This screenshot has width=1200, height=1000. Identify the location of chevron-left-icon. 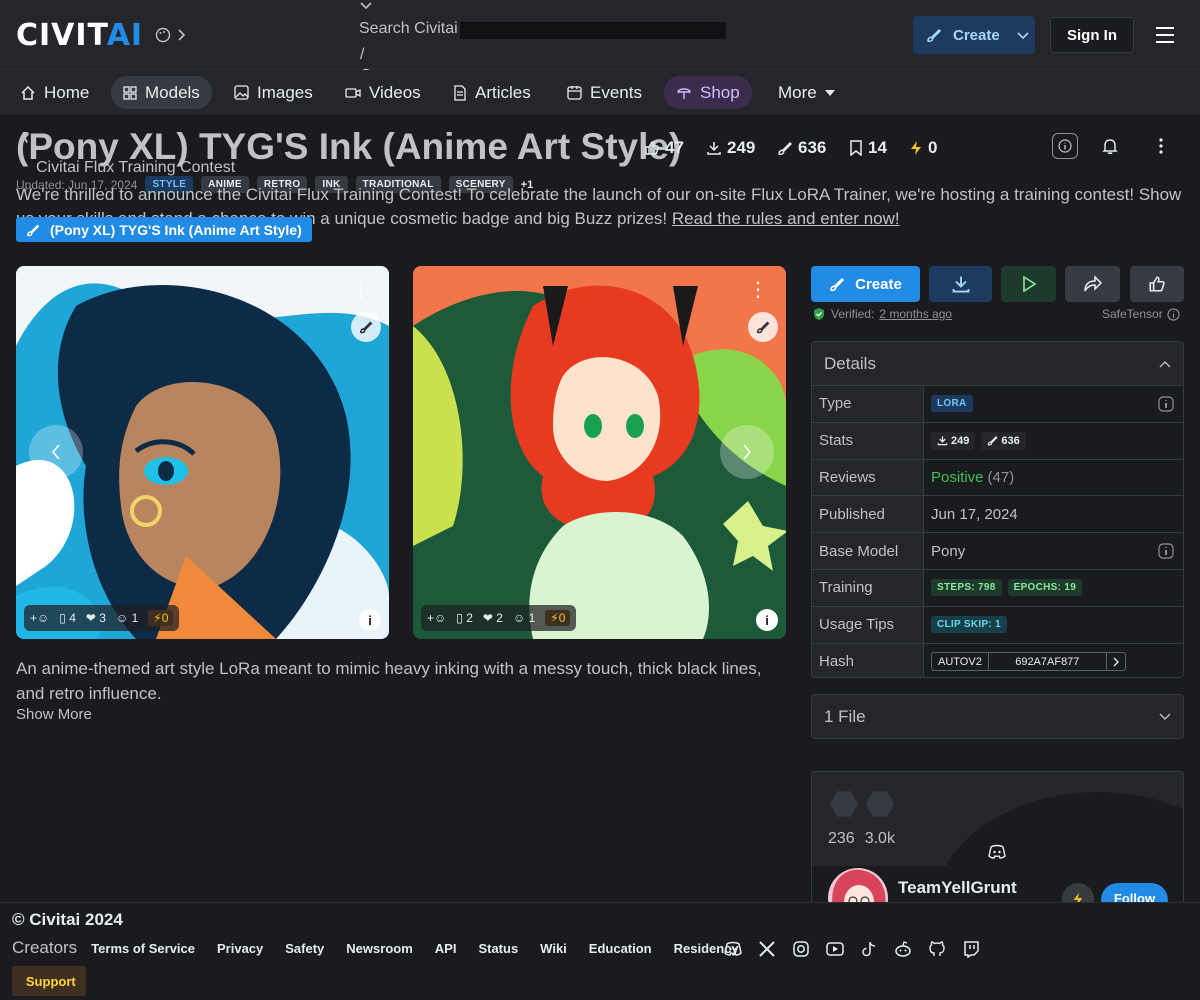
(55, 452).